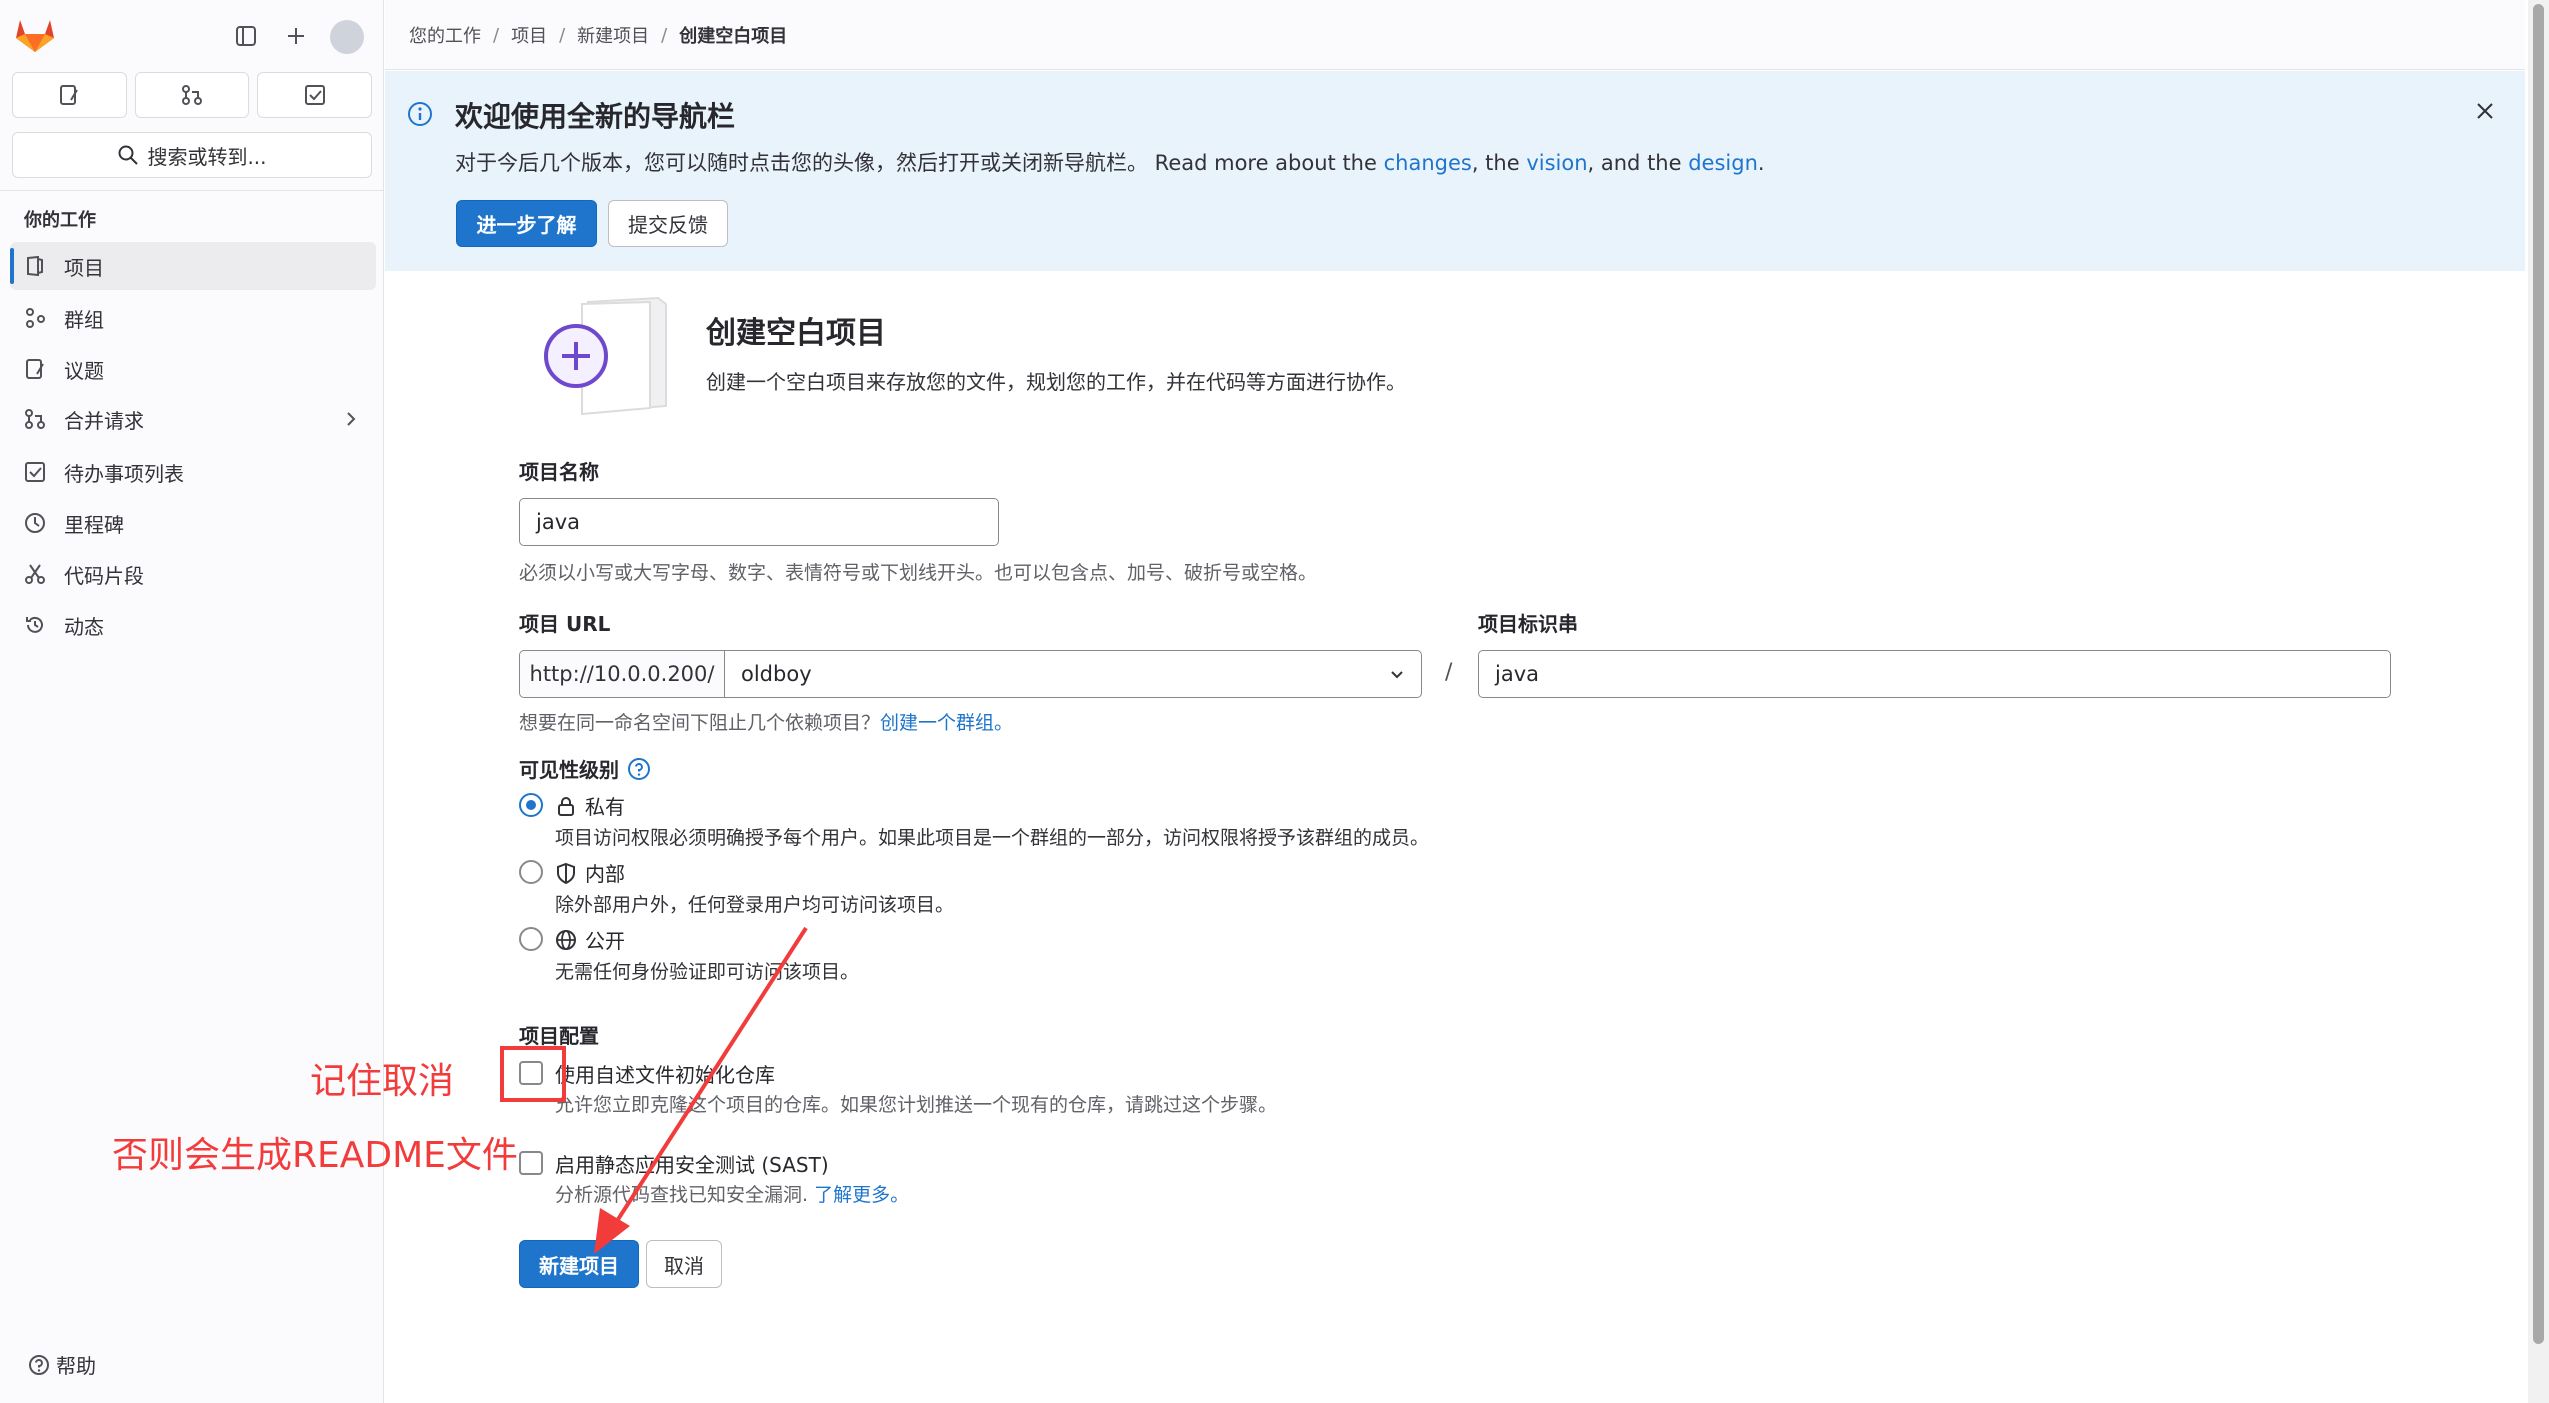 This screenshot has height=1403, width=2549. Describe the element at coordinates (776, 674) in the screenshot. I see `namespace-value: oldboy` at that location.